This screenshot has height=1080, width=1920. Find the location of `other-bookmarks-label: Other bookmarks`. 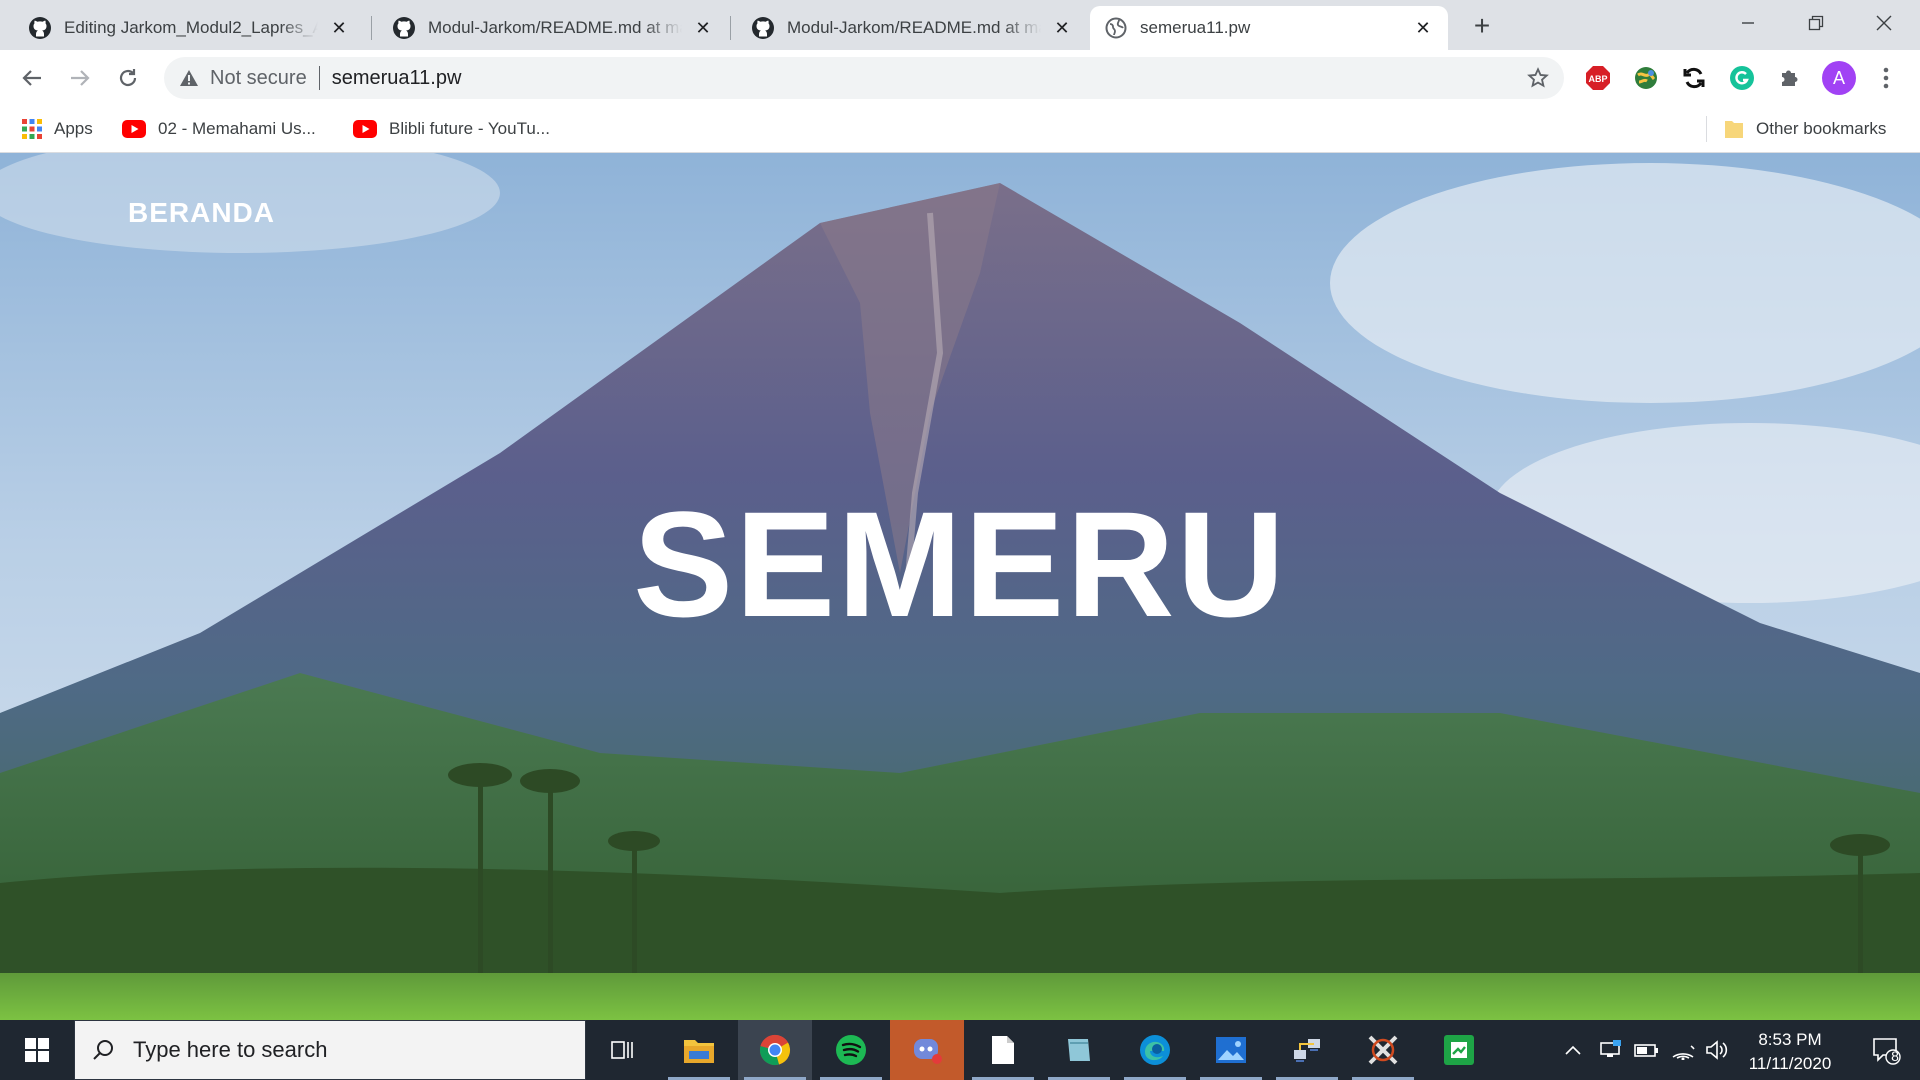

other-bookmarks-label: Other bookmarks is located at coordinates (1821, 128).